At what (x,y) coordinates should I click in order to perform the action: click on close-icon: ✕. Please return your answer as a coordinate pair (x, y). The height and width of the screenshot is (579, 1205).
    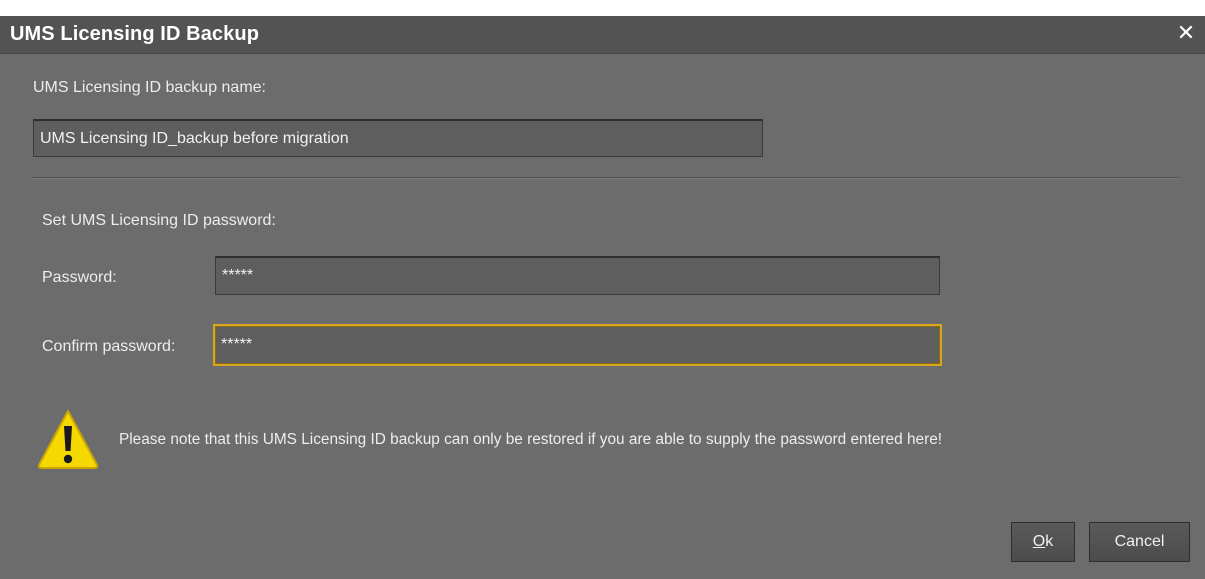
    Looking at the image, I should click on (1186, 32).